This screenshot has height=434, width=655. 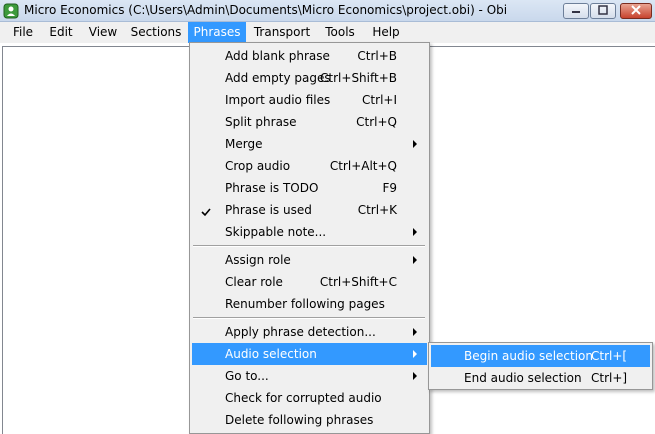 I want to click on menu-item-audio-selection: Audio selection, so click(x=309, y=354).